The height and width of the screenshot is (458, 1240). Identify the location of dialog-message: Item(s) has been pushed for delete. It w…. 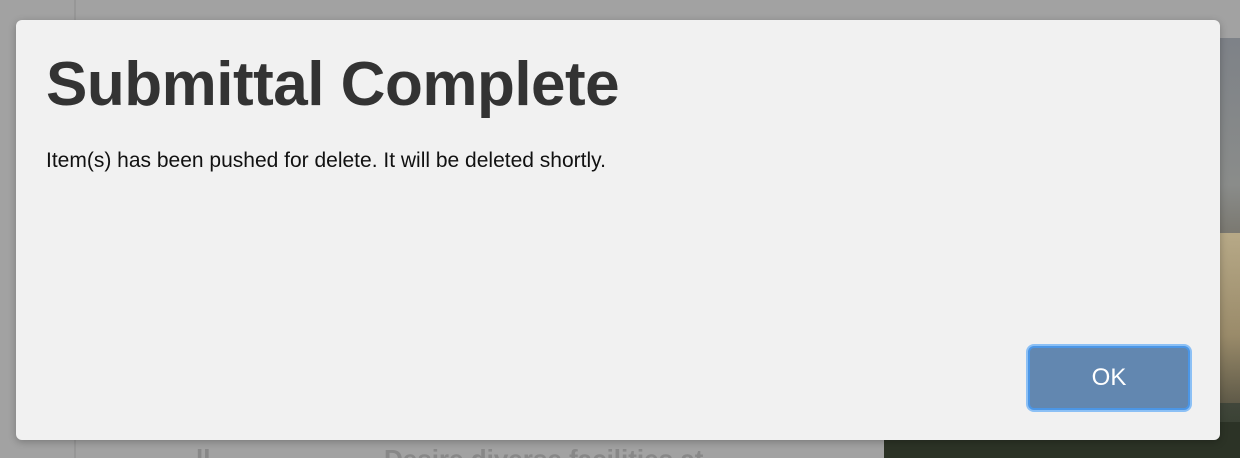
(326, 160).